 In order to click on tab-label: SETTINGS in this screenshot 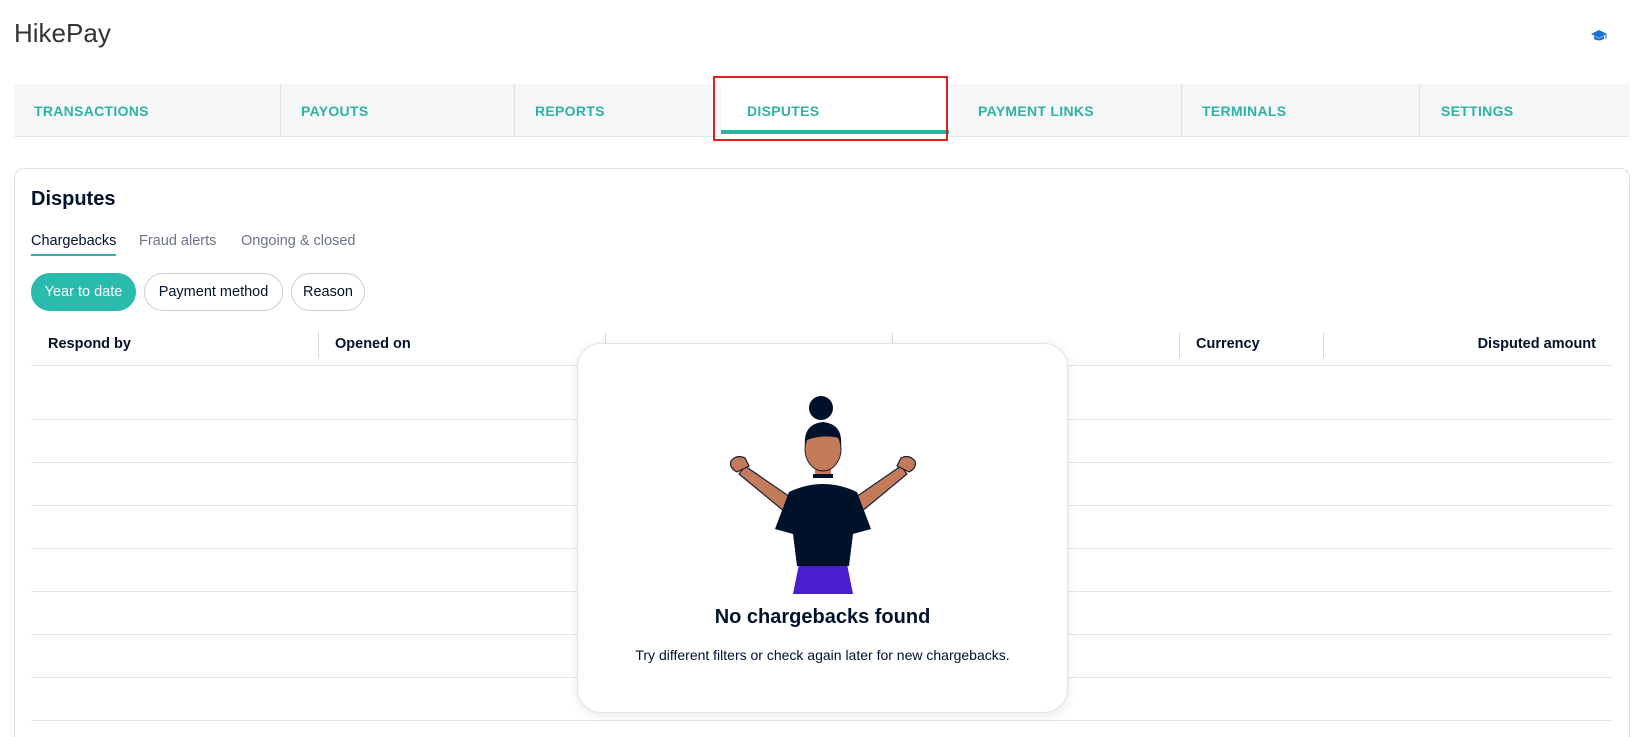, I will do `click(1477, 110)`.